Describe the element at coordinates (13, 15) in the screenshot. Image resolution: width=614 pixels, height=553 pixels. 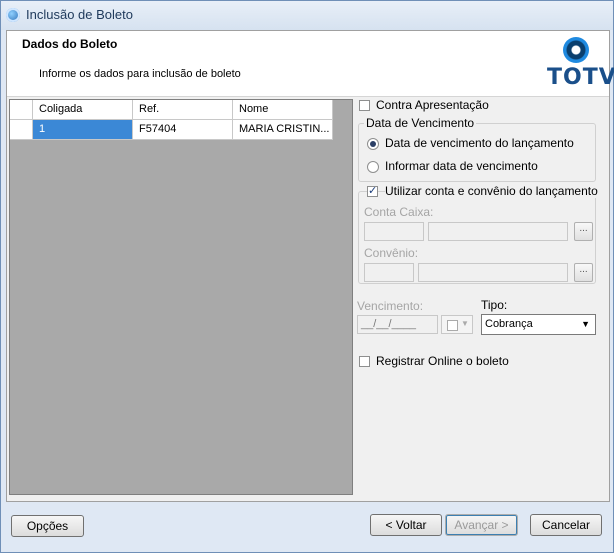
I see `app-icon` at that location.